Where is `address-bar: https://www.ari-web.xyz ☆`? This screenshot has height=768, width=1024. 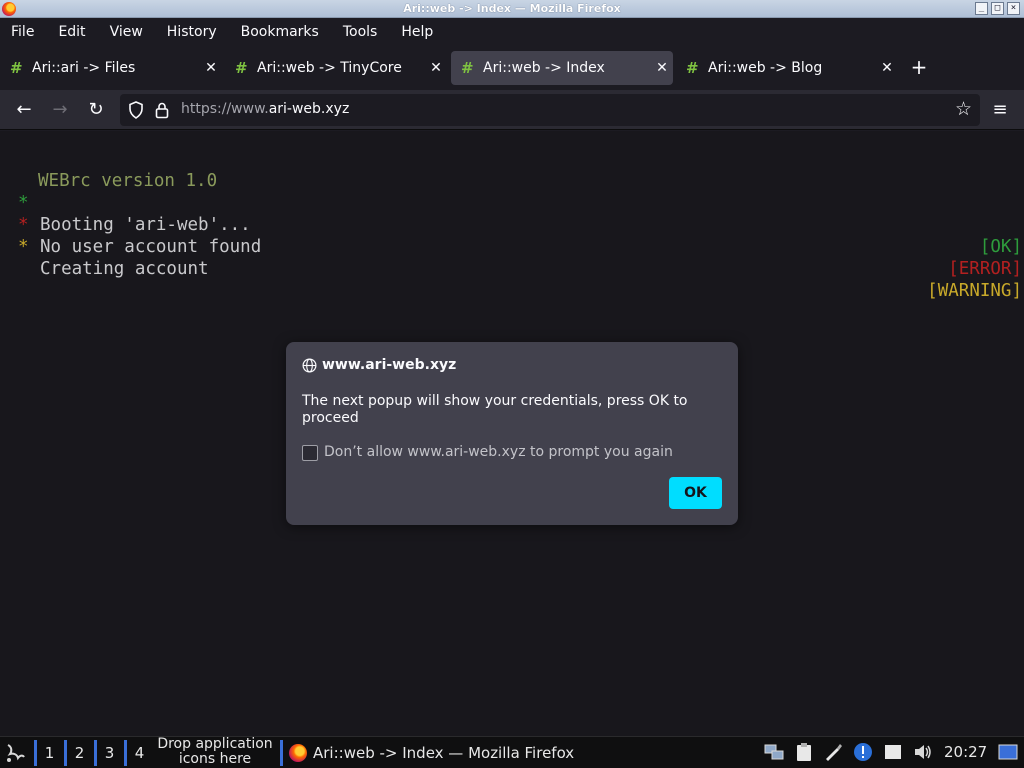
address-bar: https://www.ari-web.xyz ☆ is located at coordinates (550, 110).